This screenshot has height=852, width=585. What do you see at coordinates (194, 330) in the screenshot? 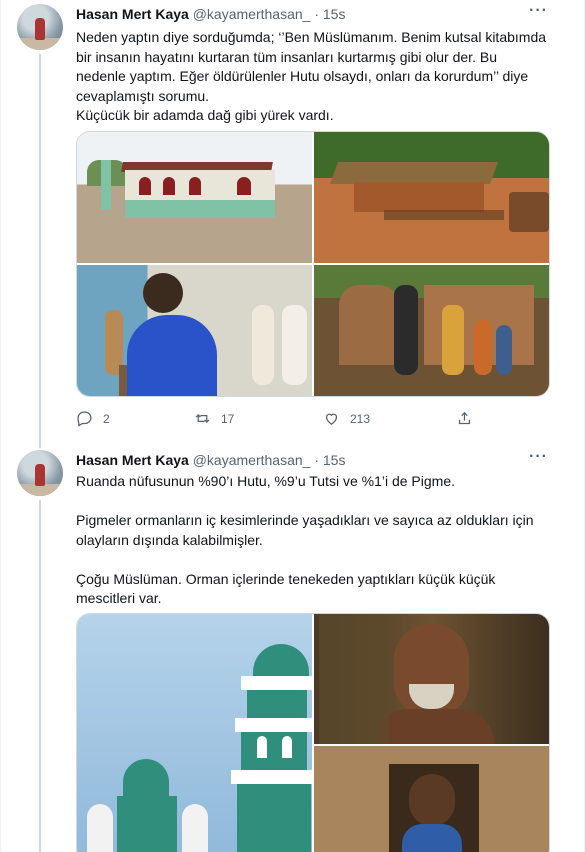
I see `men-praying-photo` at bounding box center [194, 330].